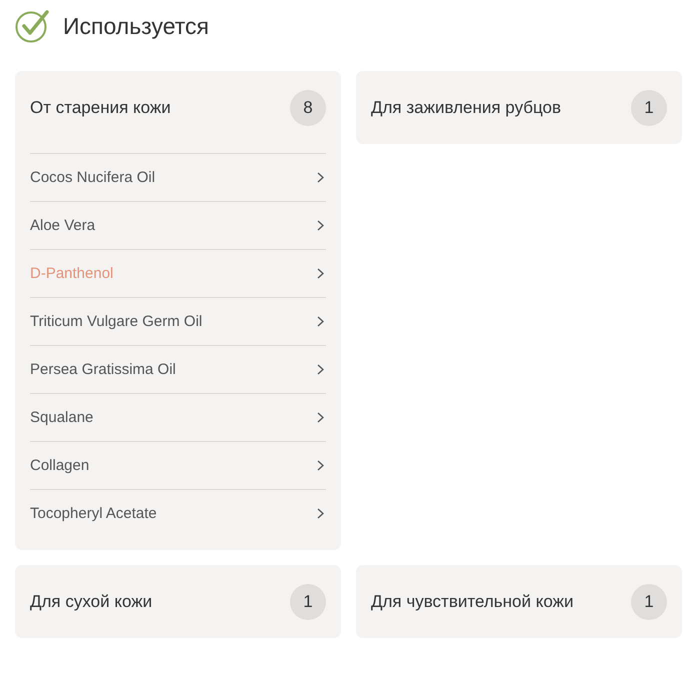  What do you see at coordinates (466, 108) in the screenshot?
I see `category-title: Для заживления рубцов` at bounding box center [466, 108].